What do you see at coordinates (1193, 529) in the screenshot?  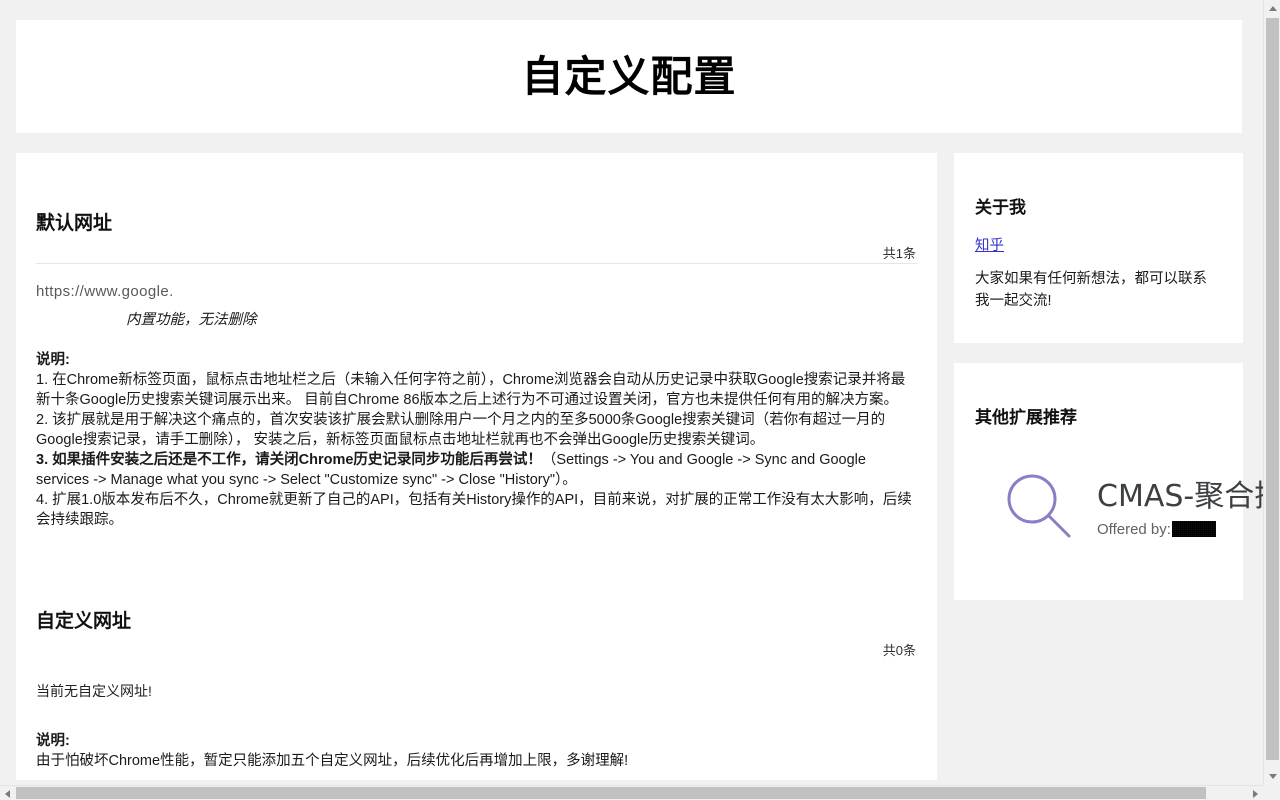 I see `offered-by-redacted-value` at bounding box center [1193, 529].